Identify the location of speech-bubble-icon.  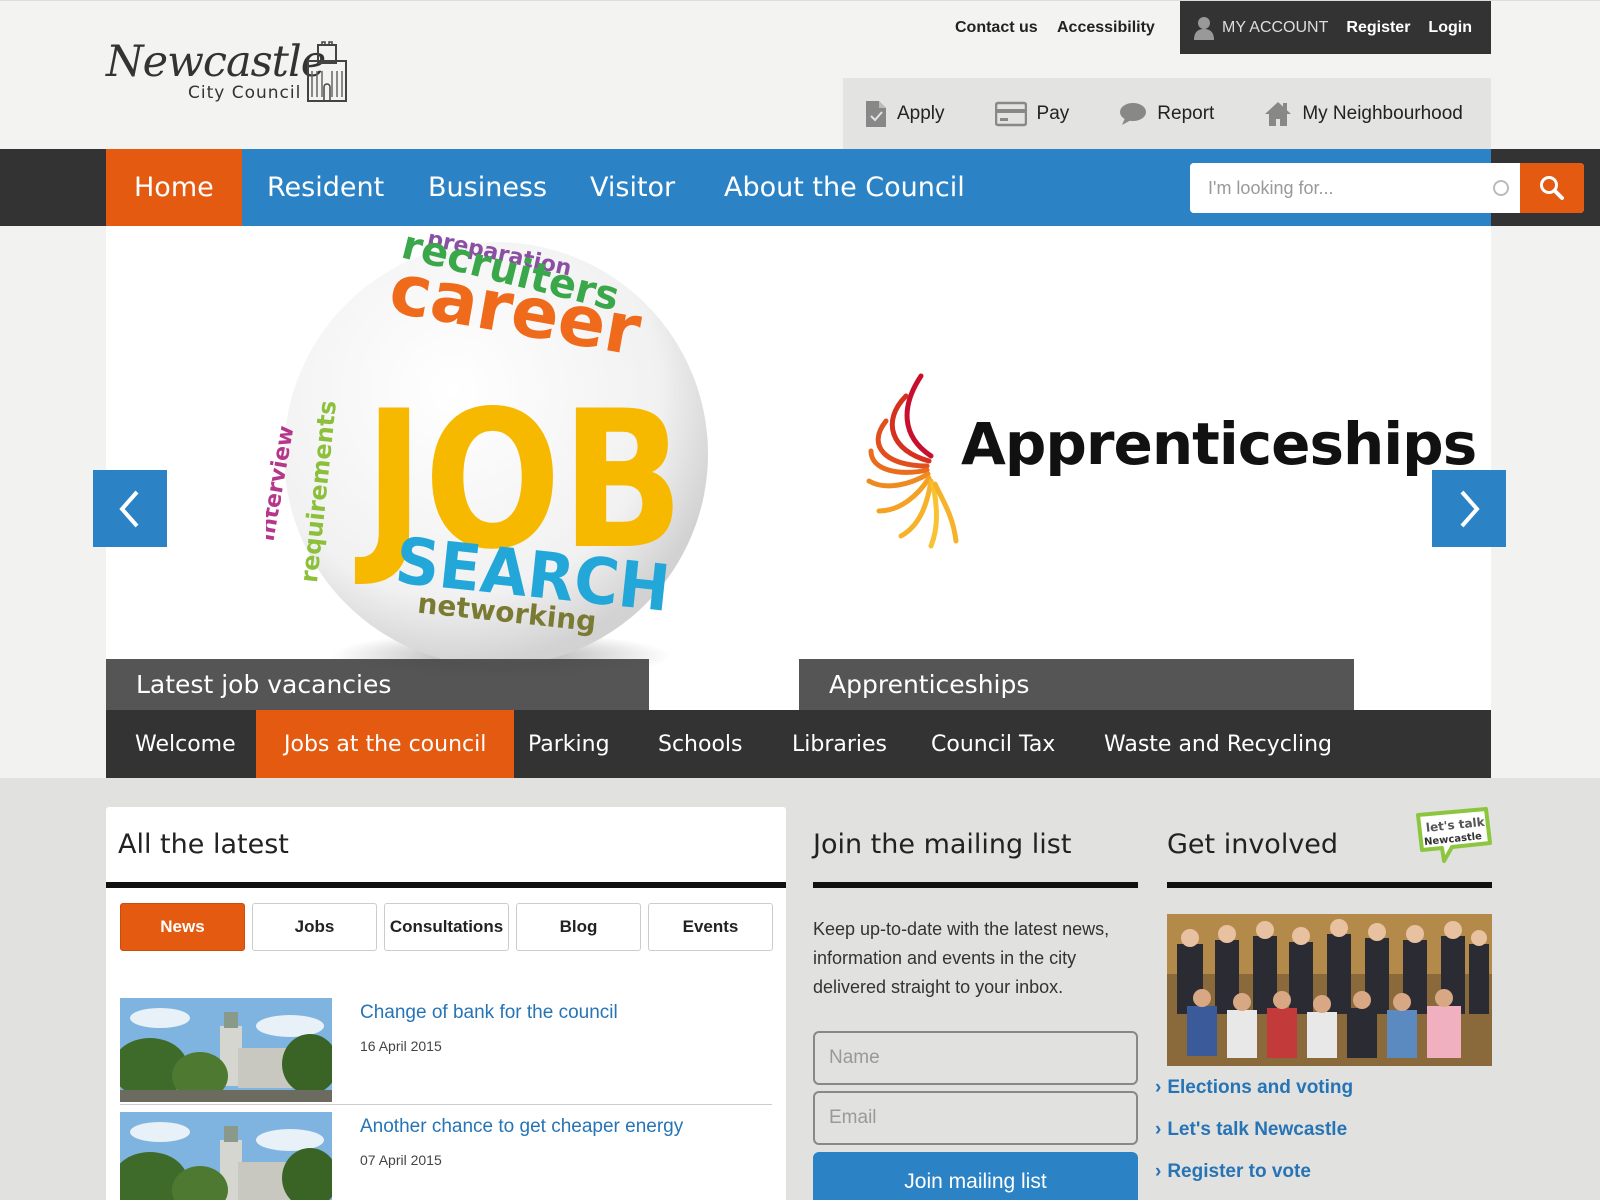
(1133, 114).